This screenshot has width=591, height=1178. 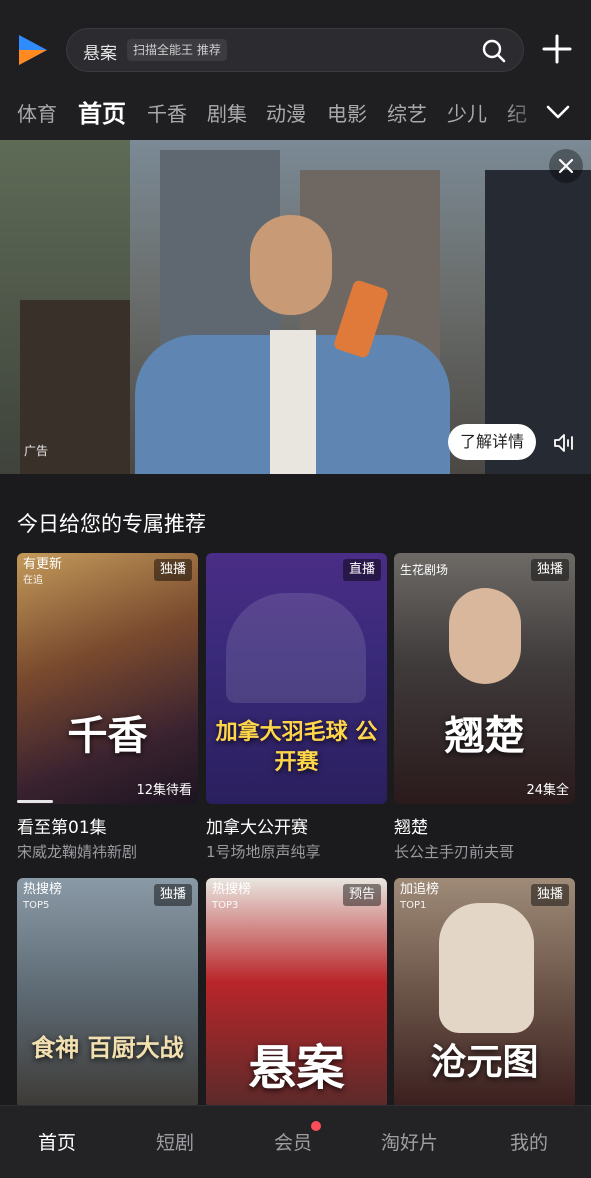 What do you see at coordinates (293, 1141) in the screenshot?
I see `nav-vip: 会员` at bounding box center [293, 1141].